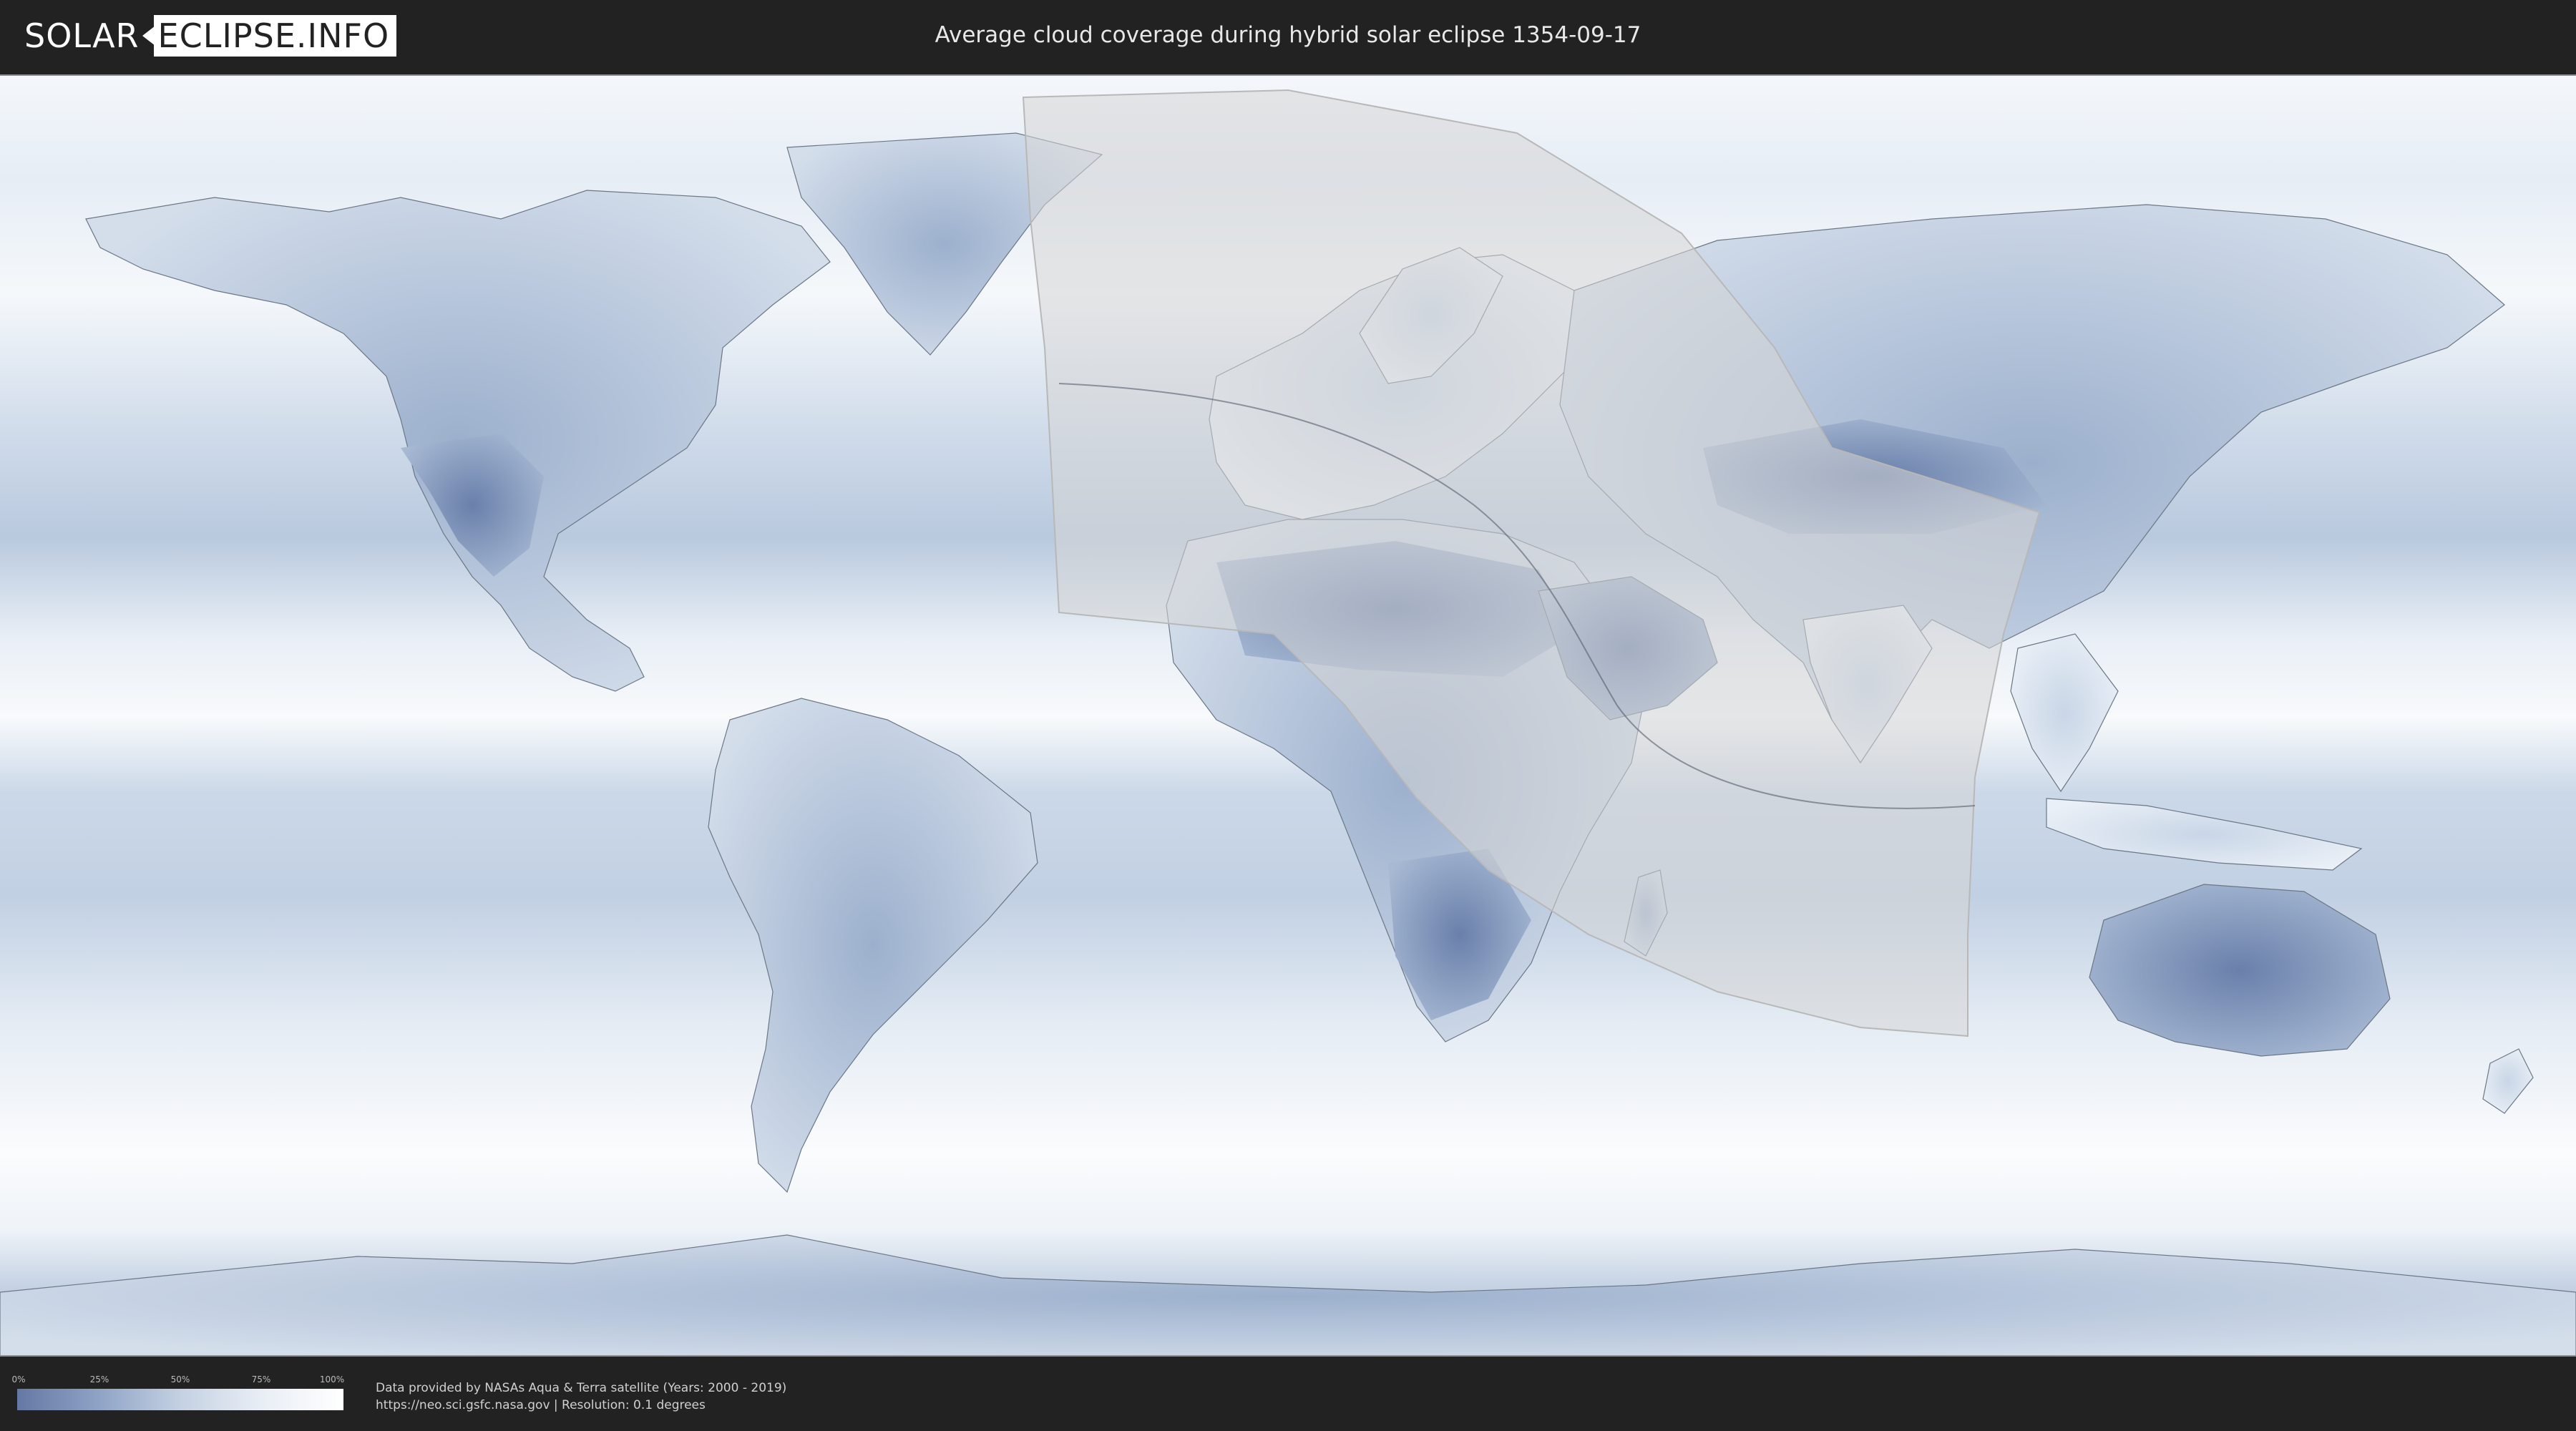 The width and height of the screenshot is (2576, 1431). Describe the element at coordinates (180, 1379) in the screenshot. I see `legend-tick: 50%` at that location.